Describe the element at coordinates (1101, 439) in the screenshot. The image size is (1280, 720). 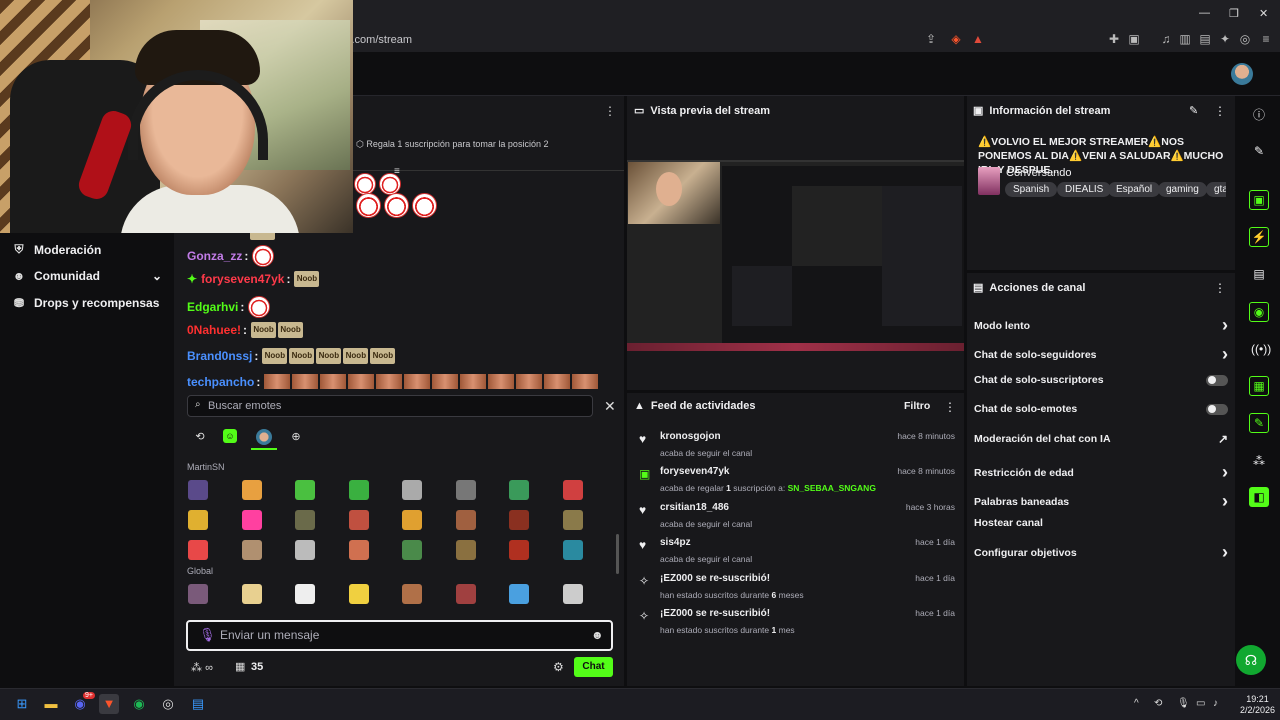
I see `action-row: Moderación del chat con IA ↗` at that location.